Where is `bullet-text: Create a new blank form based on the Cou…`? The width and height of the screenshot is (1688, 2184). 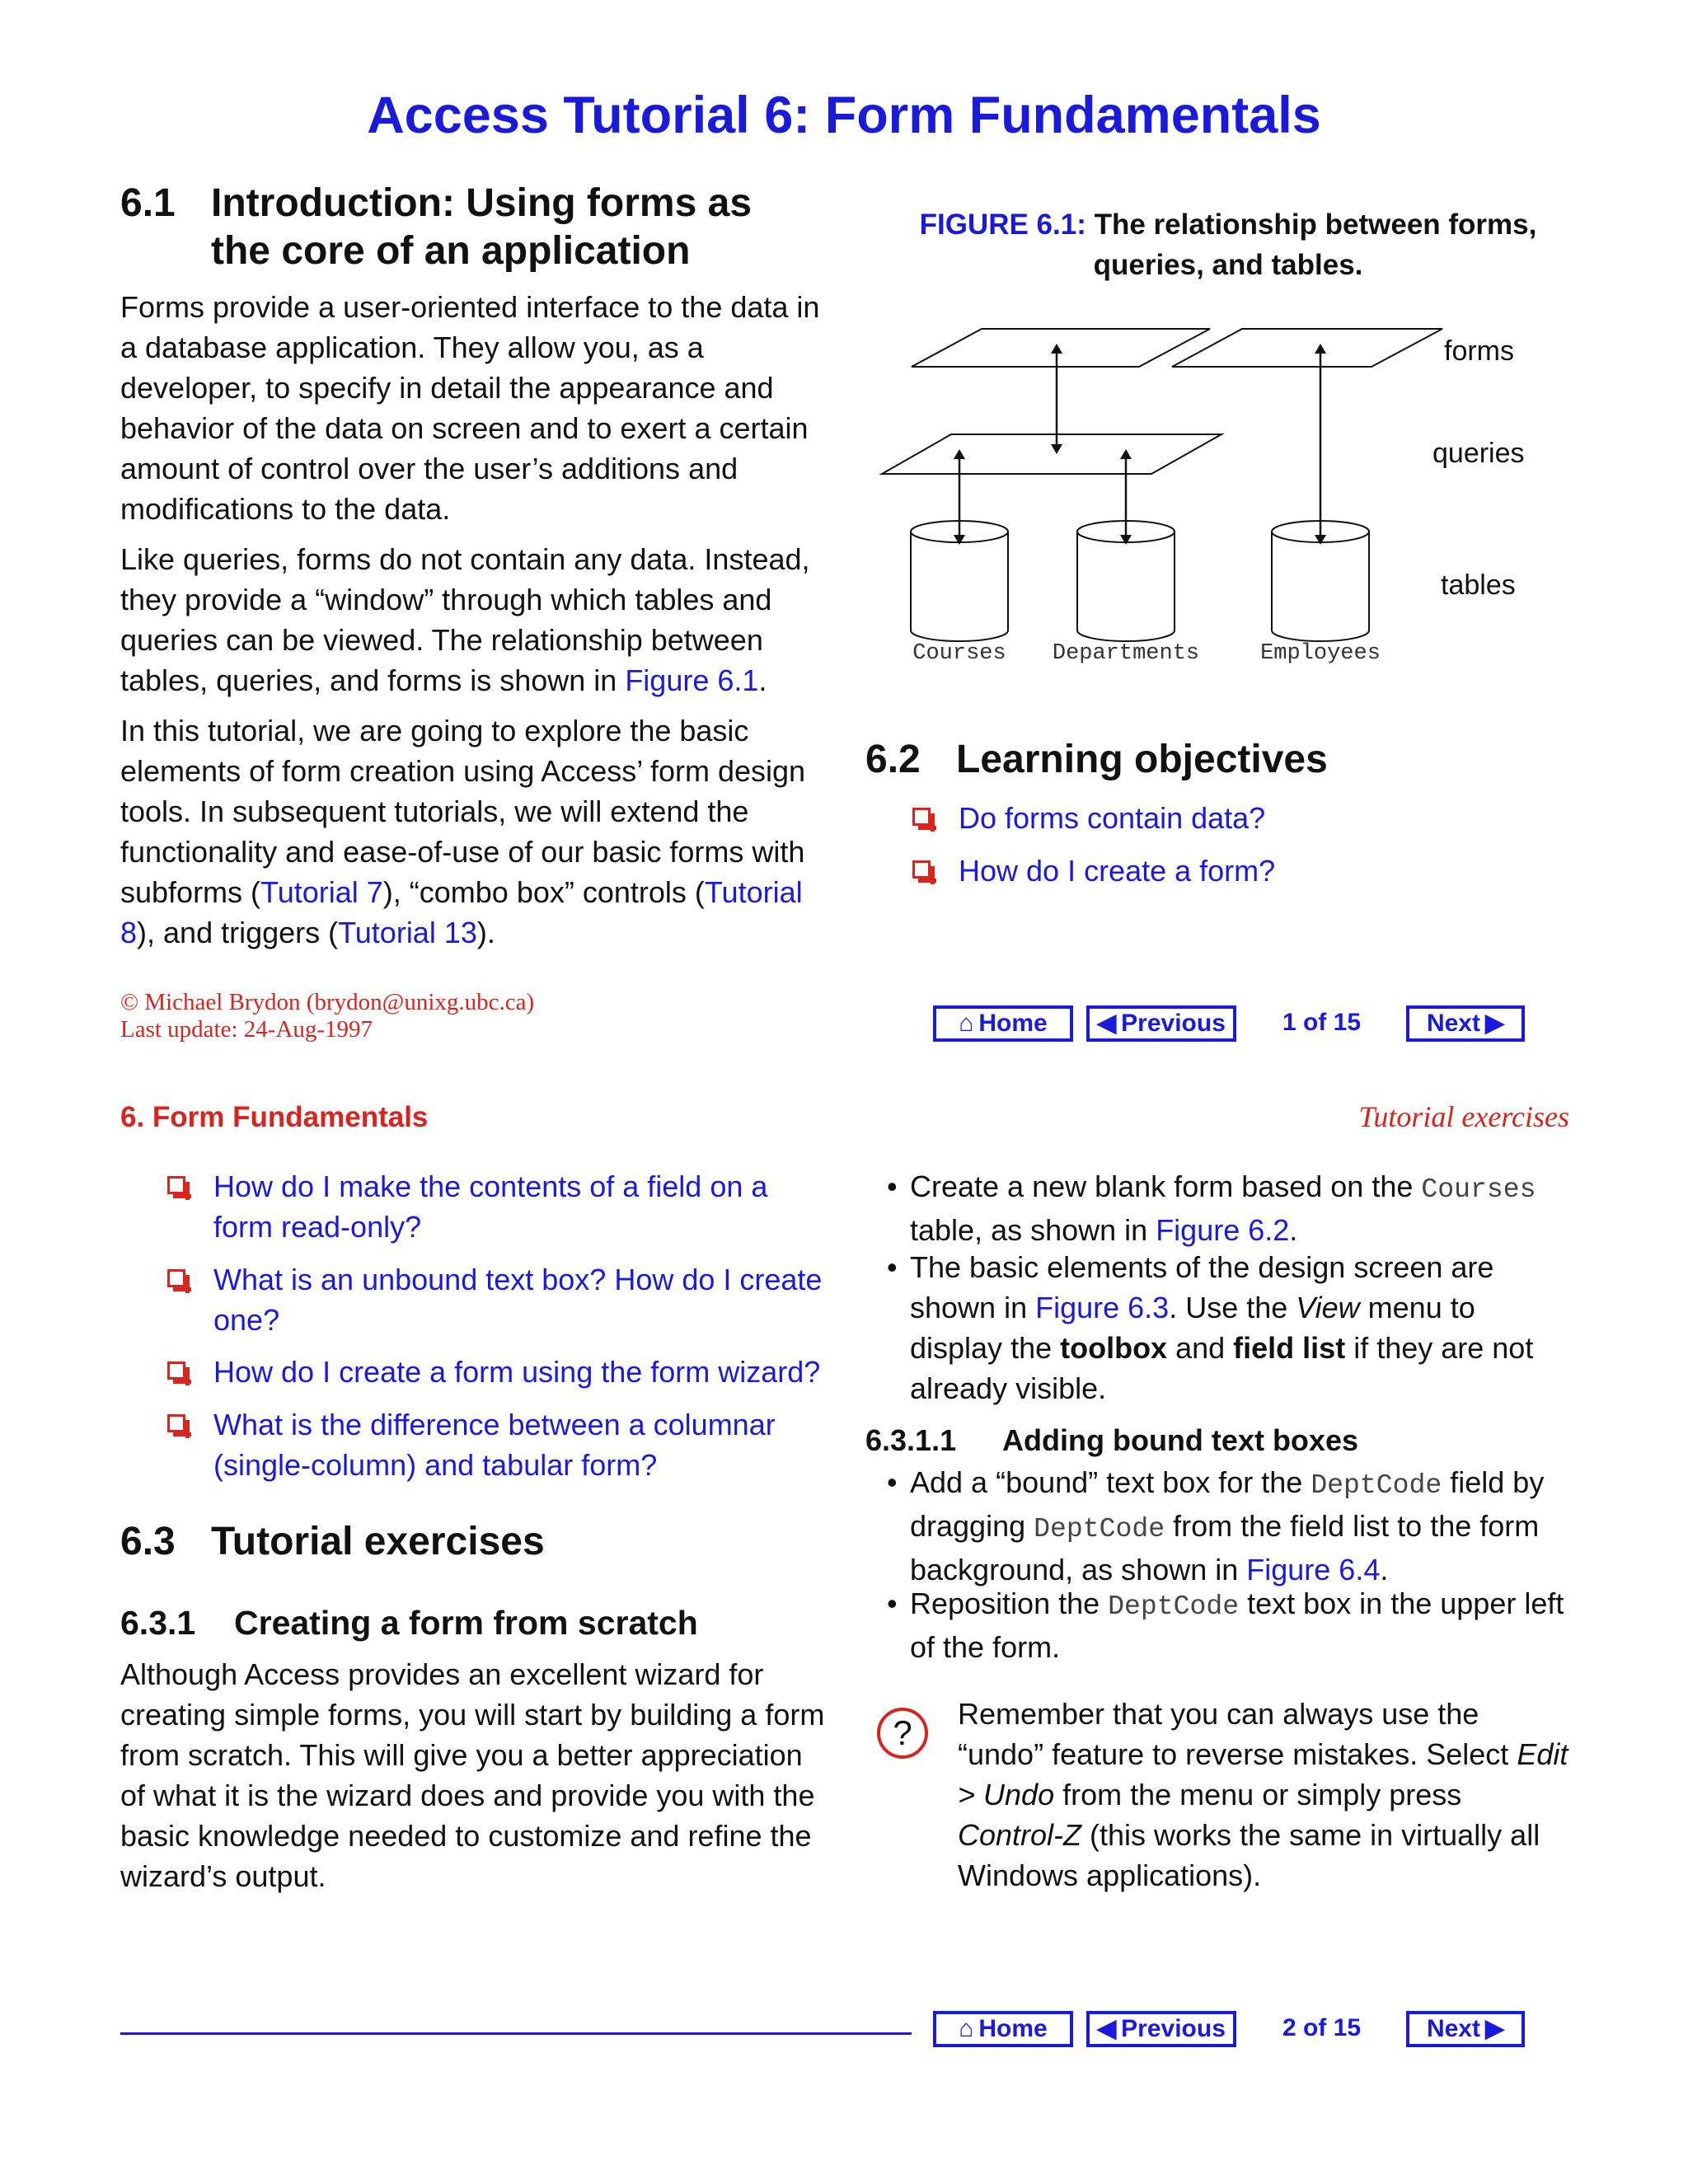 bullet-text: Create a new blank form based on the Cou… is located at coordinates (1240, 1208).